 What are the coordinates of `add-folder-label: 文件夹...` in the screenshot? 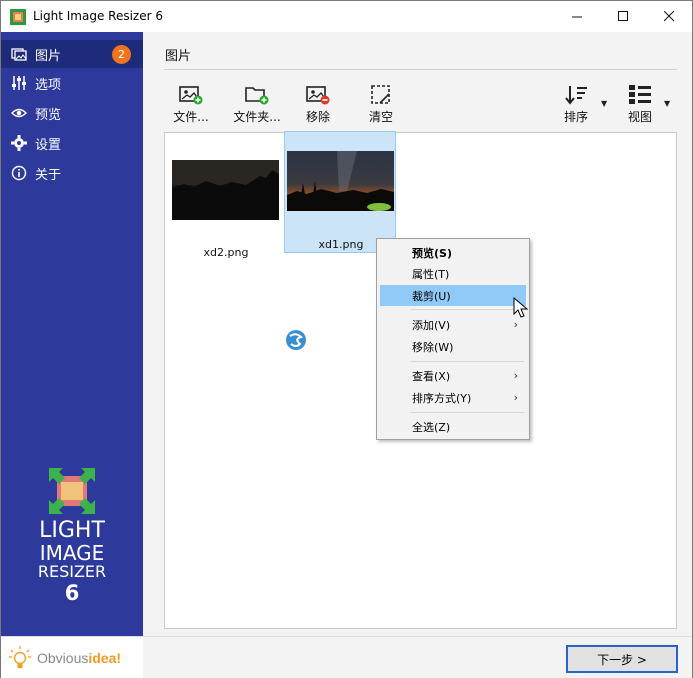 It's located at (257, 117).